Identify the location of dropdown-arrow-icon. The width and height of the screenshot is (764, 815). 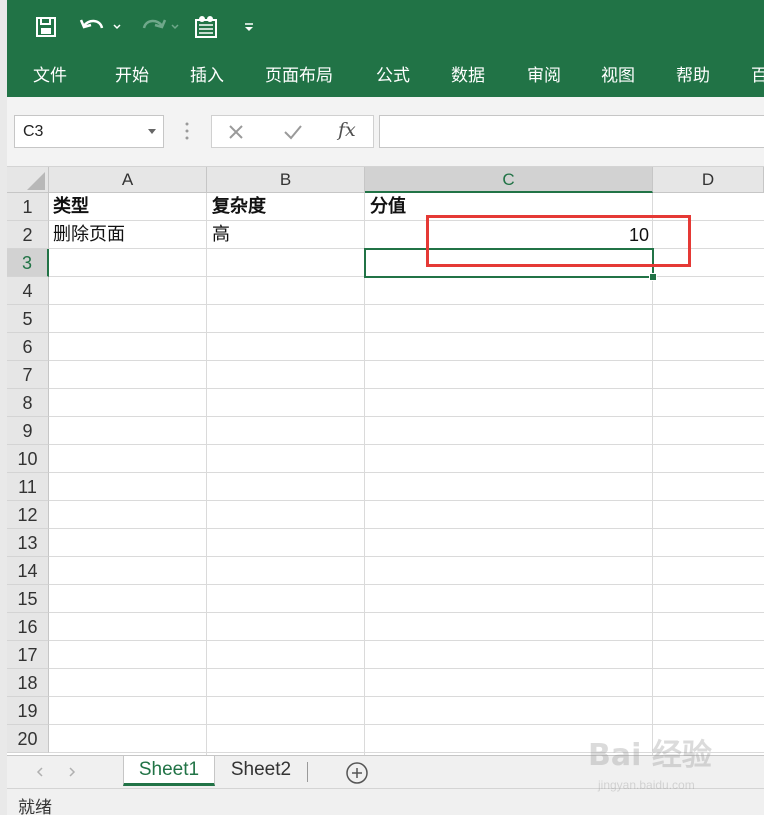
(249, 27).